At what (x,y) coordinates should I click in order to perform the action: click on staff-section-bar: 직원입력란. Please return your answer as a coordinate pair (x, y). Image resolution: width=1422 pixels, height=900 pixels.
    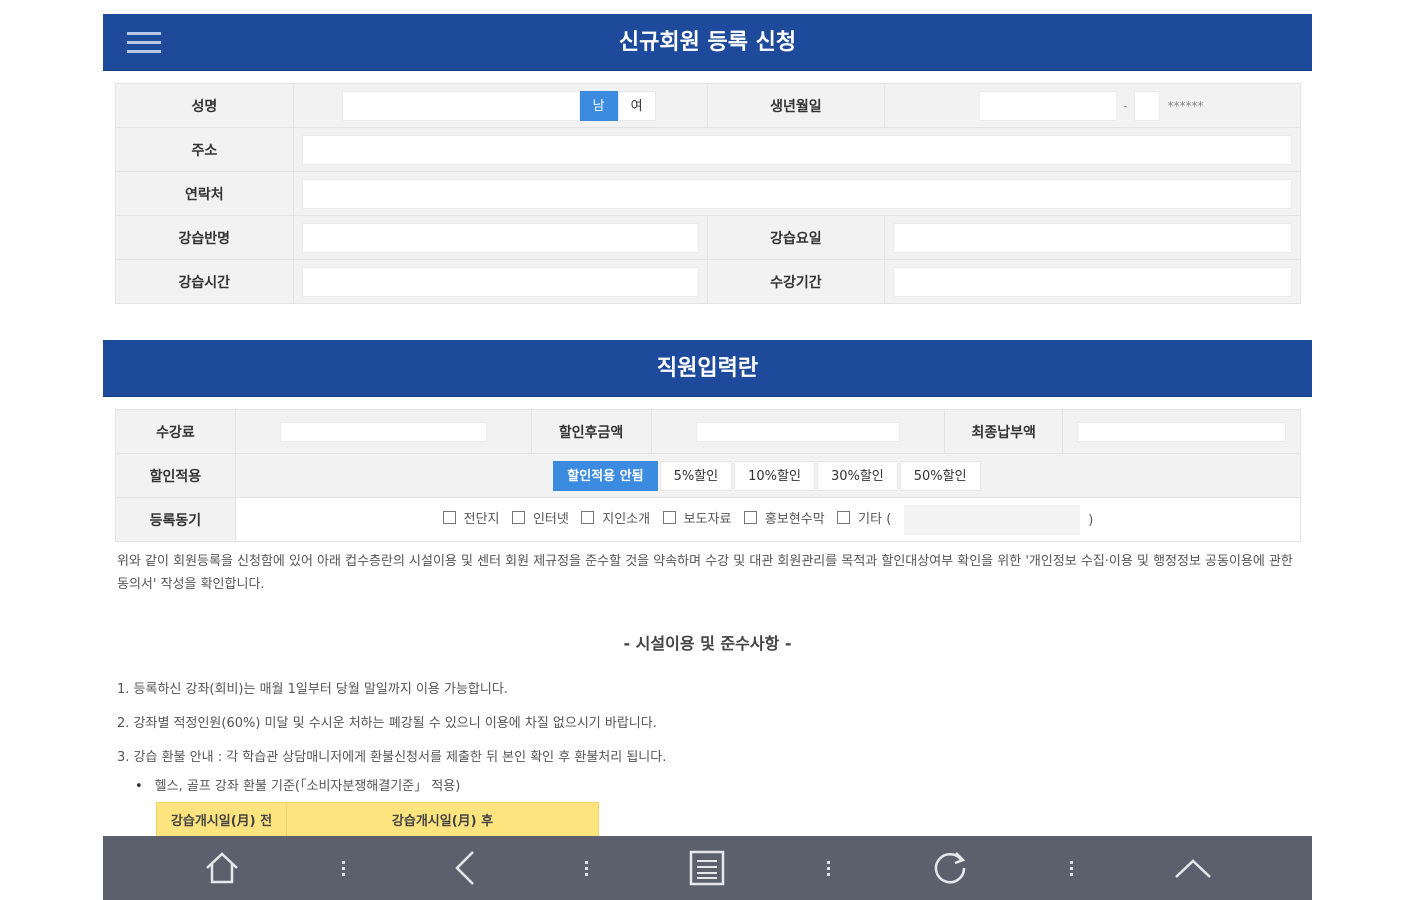
    Looking at the image, I should click on (707, 368).